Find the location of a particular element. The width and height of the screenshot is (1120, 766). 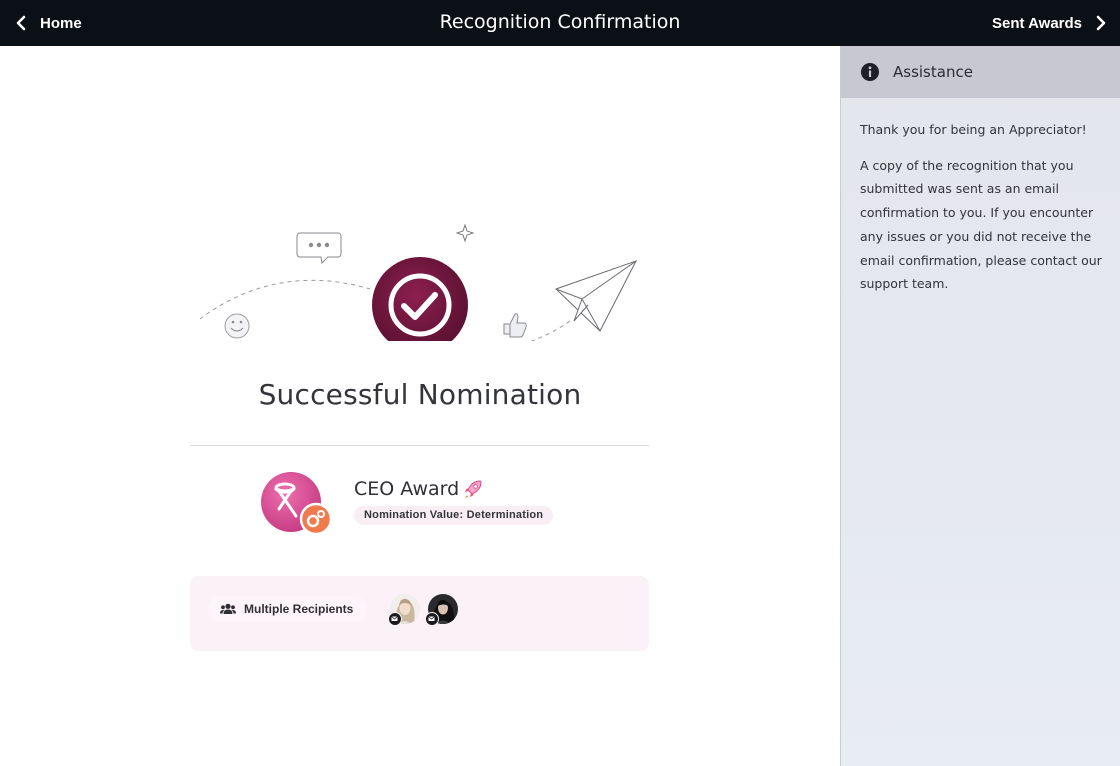

award-title: CEO Award is located at coordinates (419, 489).